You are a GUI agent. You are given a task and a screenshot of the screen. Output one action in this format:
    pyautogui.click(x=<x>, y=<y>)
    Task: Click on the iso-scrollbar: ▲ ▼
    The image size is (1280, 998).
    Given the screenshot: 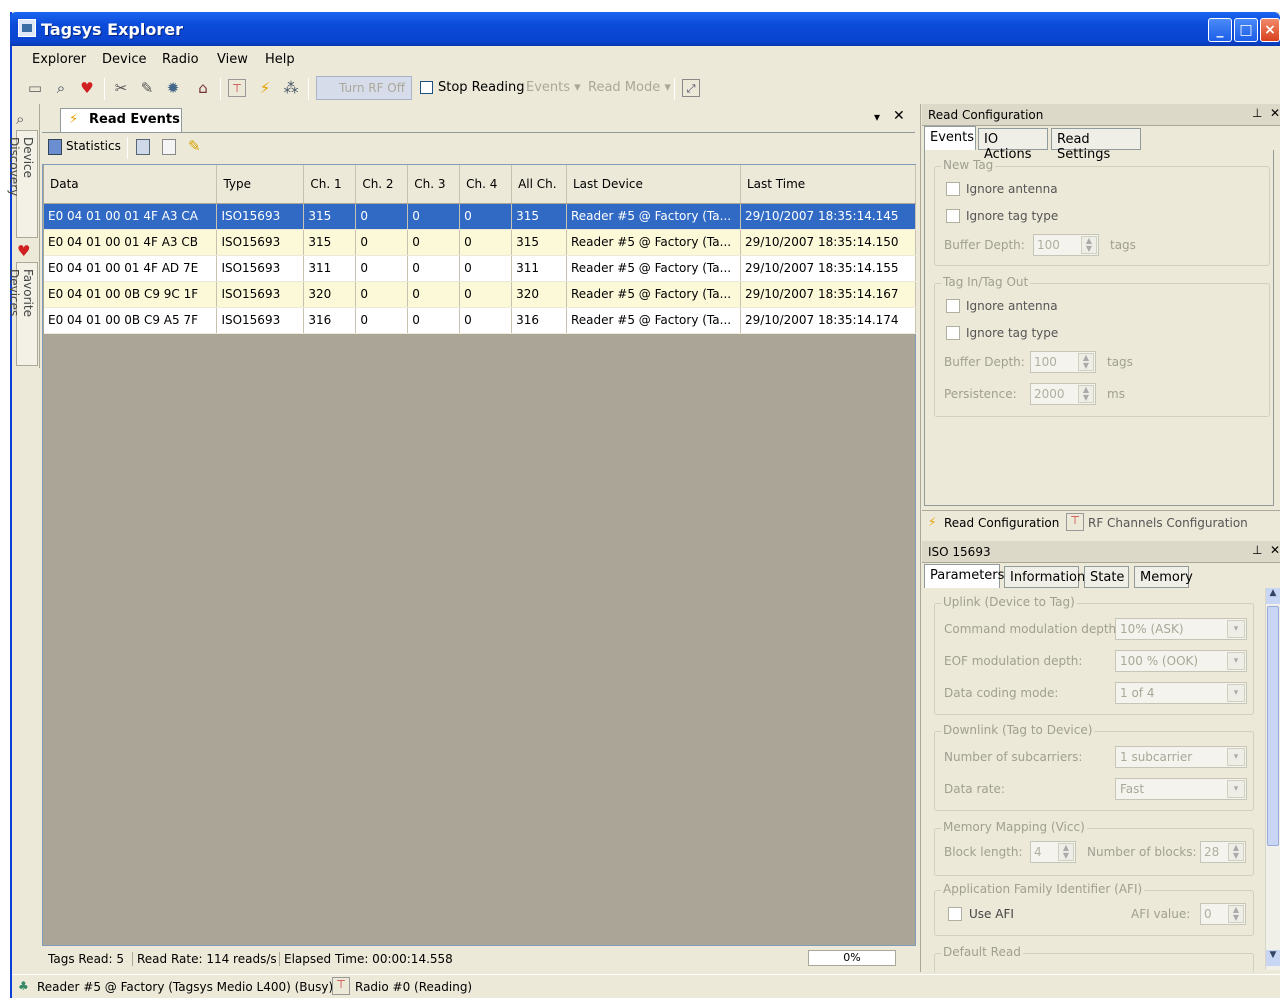 What is the action you would take?
    pyautogui.click(x=1272, y=779)
    